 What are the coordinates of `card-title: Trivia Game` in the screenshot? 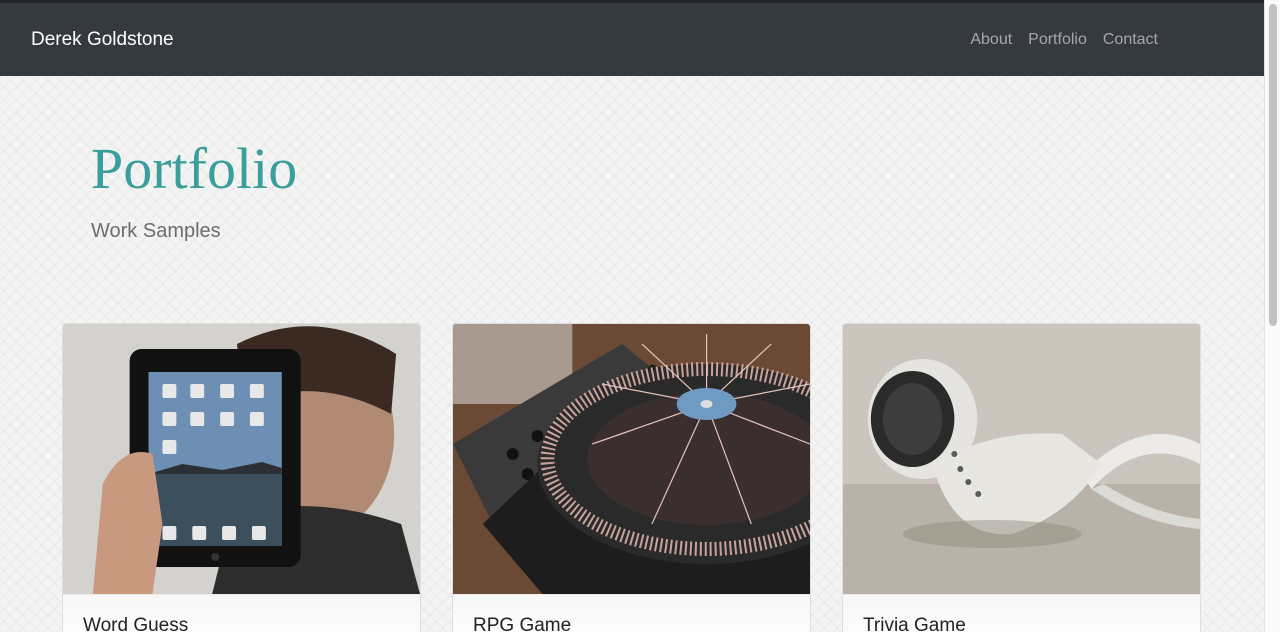 It's located at (914, 623).